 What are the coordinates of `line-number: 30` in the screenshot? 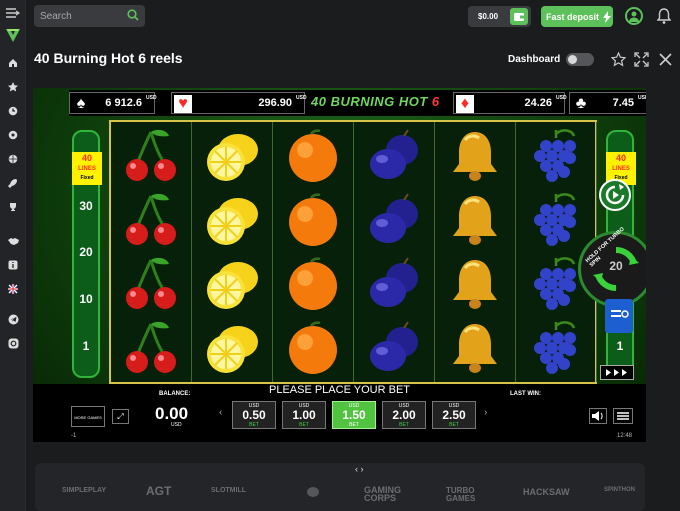 It's located at (86, 206).